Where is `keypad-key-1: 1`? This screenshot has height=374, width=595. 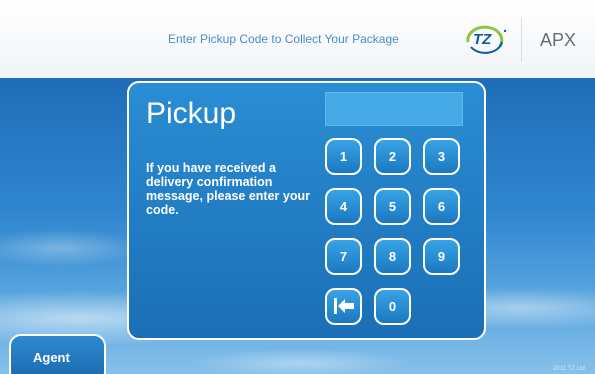 keypad-key-1: 1 is located at coordinates (343, 156).